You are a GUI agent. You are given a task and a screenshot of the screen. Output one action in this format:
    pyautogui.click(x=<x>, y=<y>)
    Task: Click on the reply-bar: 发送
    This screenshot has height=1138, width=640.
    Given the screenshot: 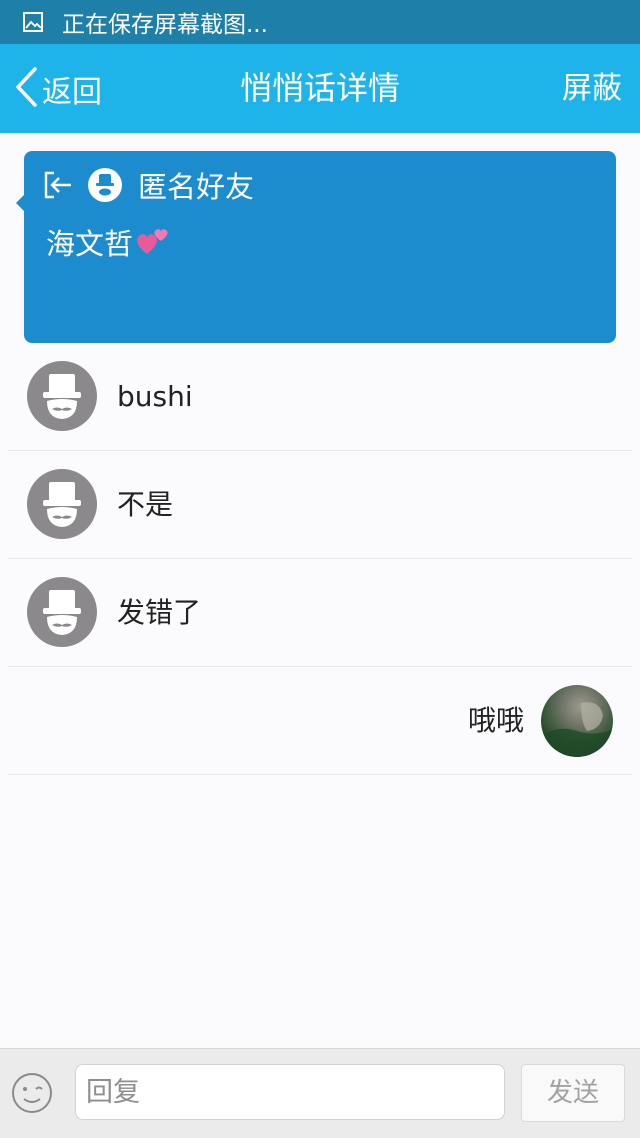 What is the action you would take?
    pyautogui.click(x=320, y=1093)
    